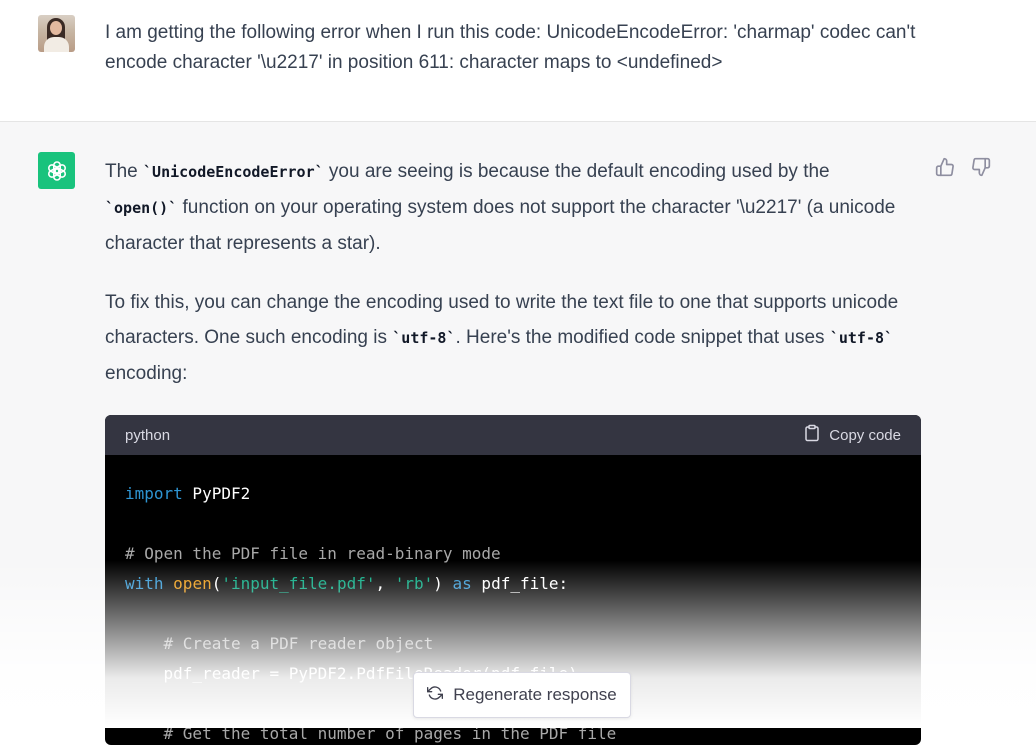 The width and height of the screenshot is (1036, 745). Describe the element at coordinates (812, 435) in the screenshot. I see `clipboard-icon` at that location.